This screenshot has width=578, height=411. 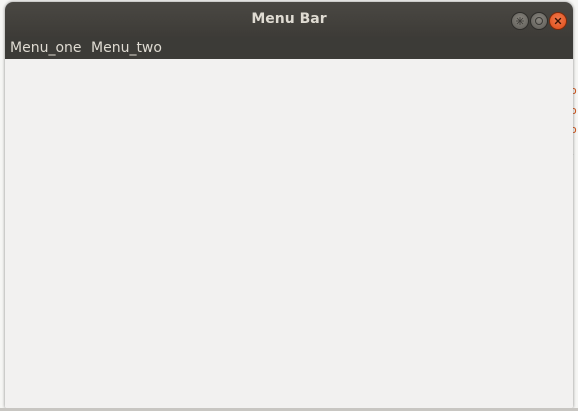 I want to click on minimize-button, so click(x=520, y=21).